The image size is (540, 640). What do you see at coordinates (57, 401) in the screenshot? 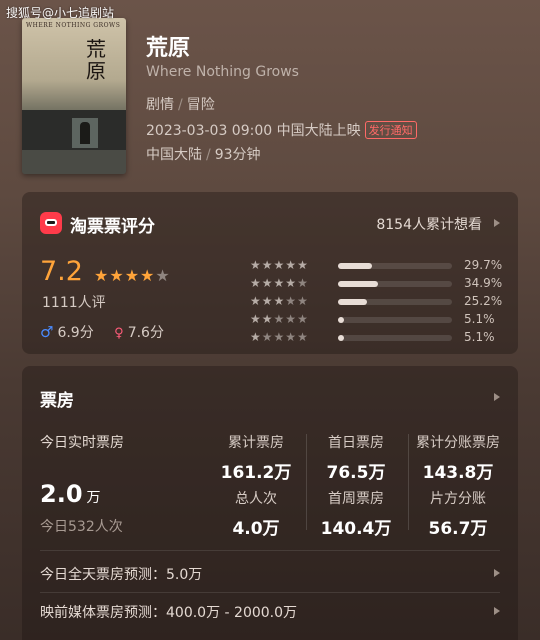
I see `box-office-title: 票房` at bounding box center [57, 401].